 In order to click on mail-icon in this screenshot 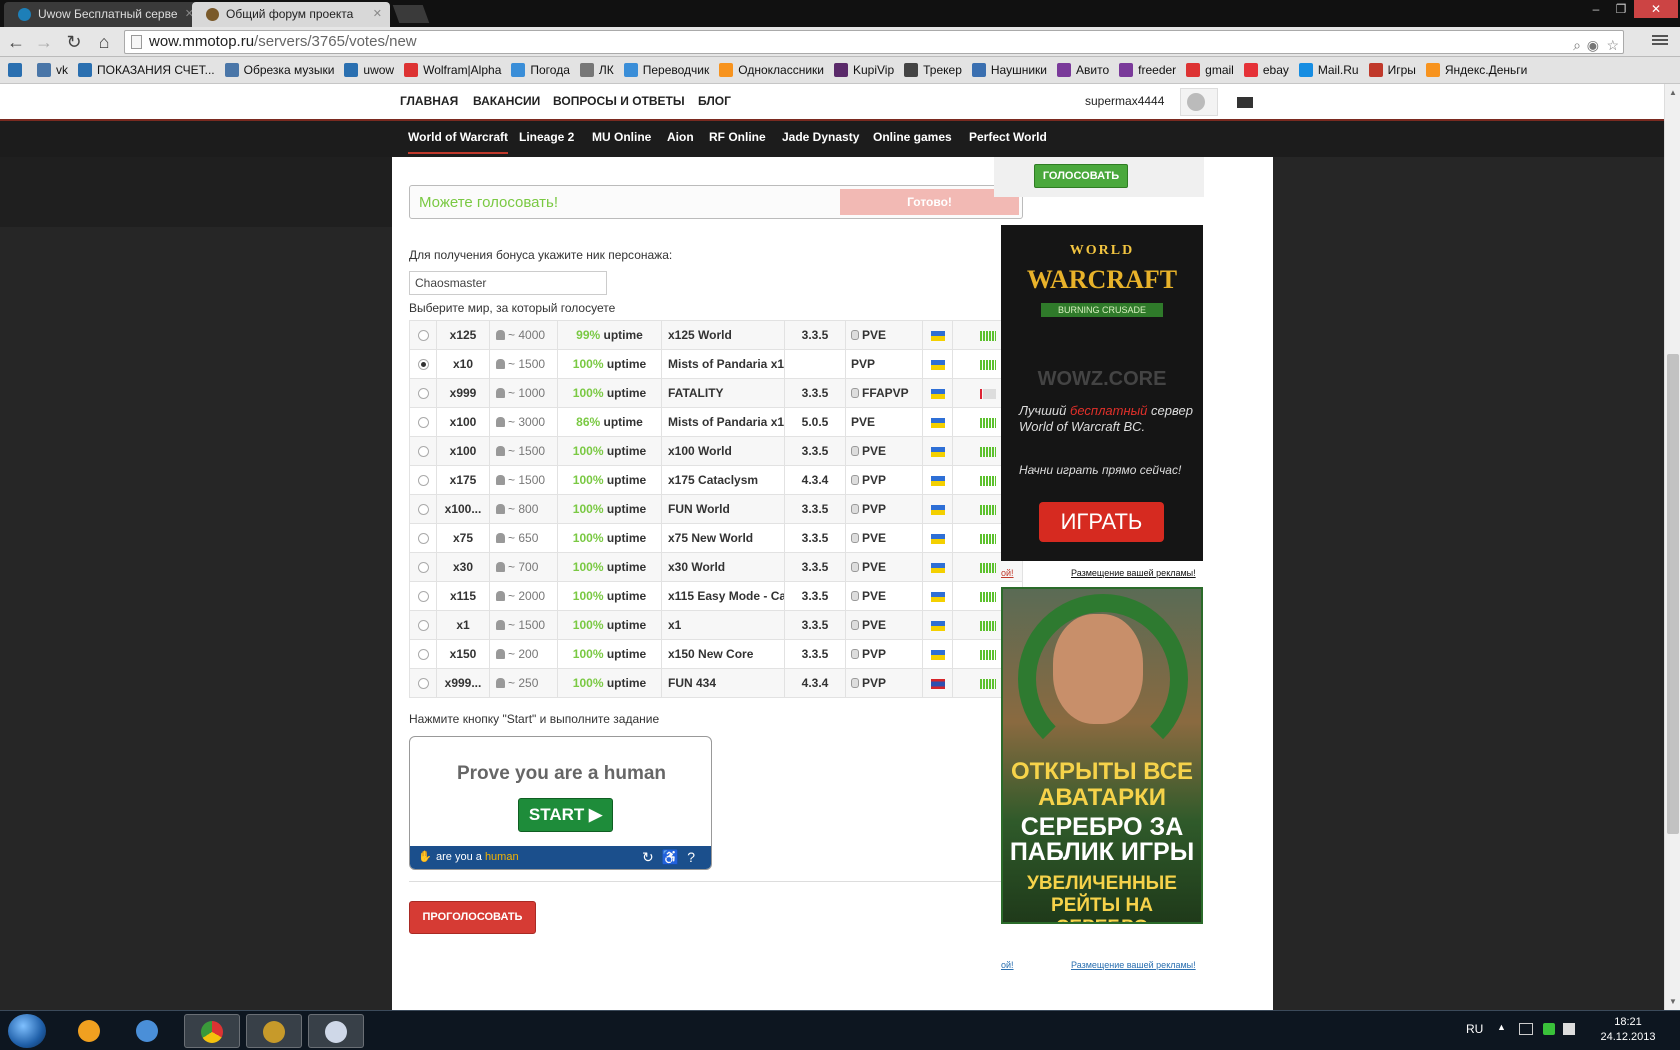, I will do `click(1245, 102)`.